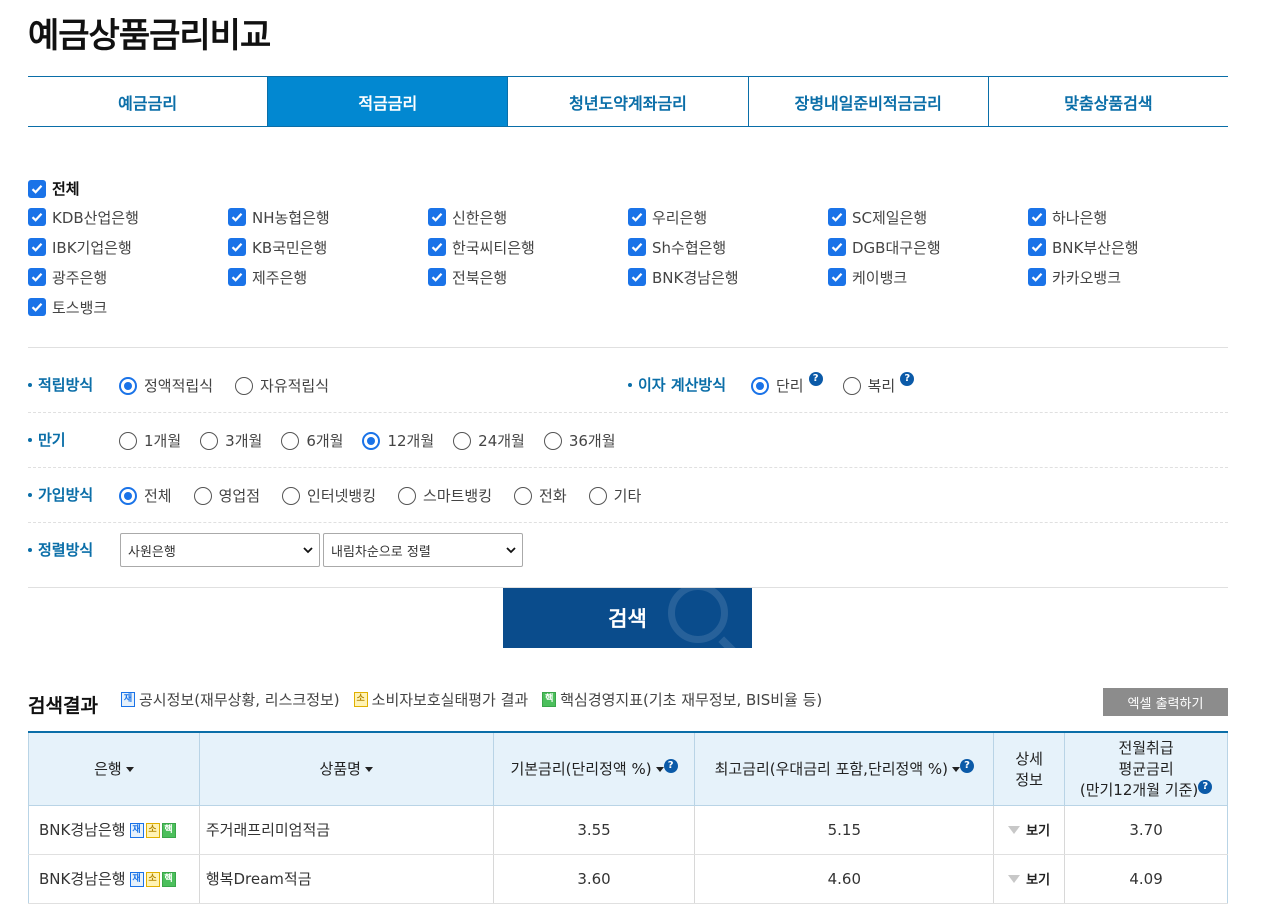 The width and height of the screenshot is (1265, 908). What do you see at coordinates (282, 385) in the screenshot?
I see `radio-free-saving: 자유적립식` at bounding box center [282, 385].